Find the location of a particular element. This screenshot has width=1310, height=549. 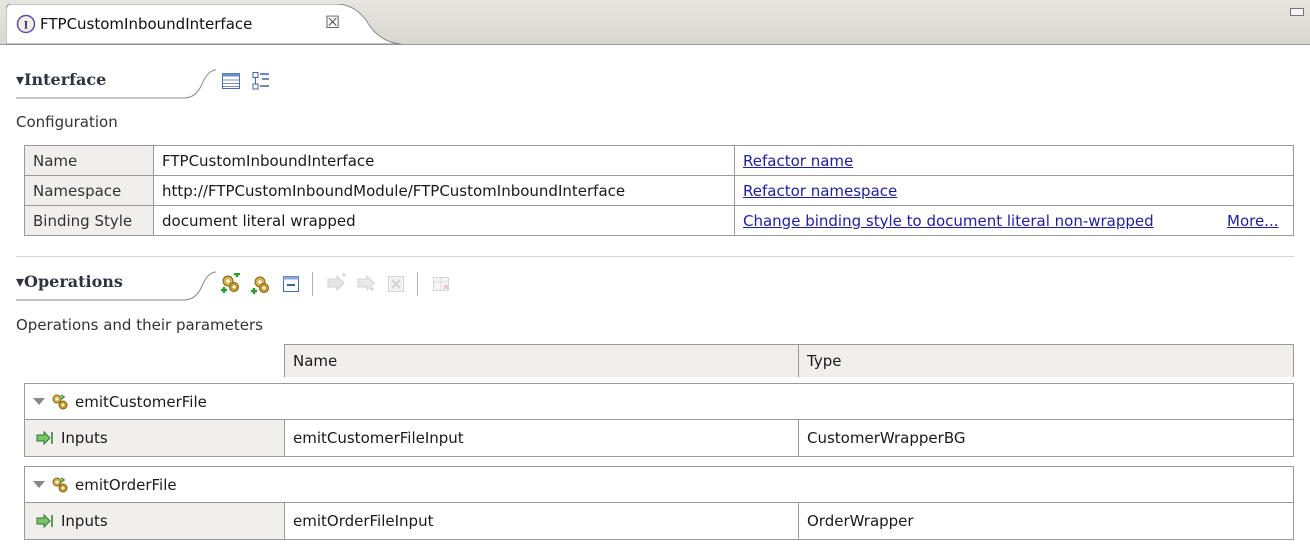

config-label: Binding Style is located at coordinates (89, 220).